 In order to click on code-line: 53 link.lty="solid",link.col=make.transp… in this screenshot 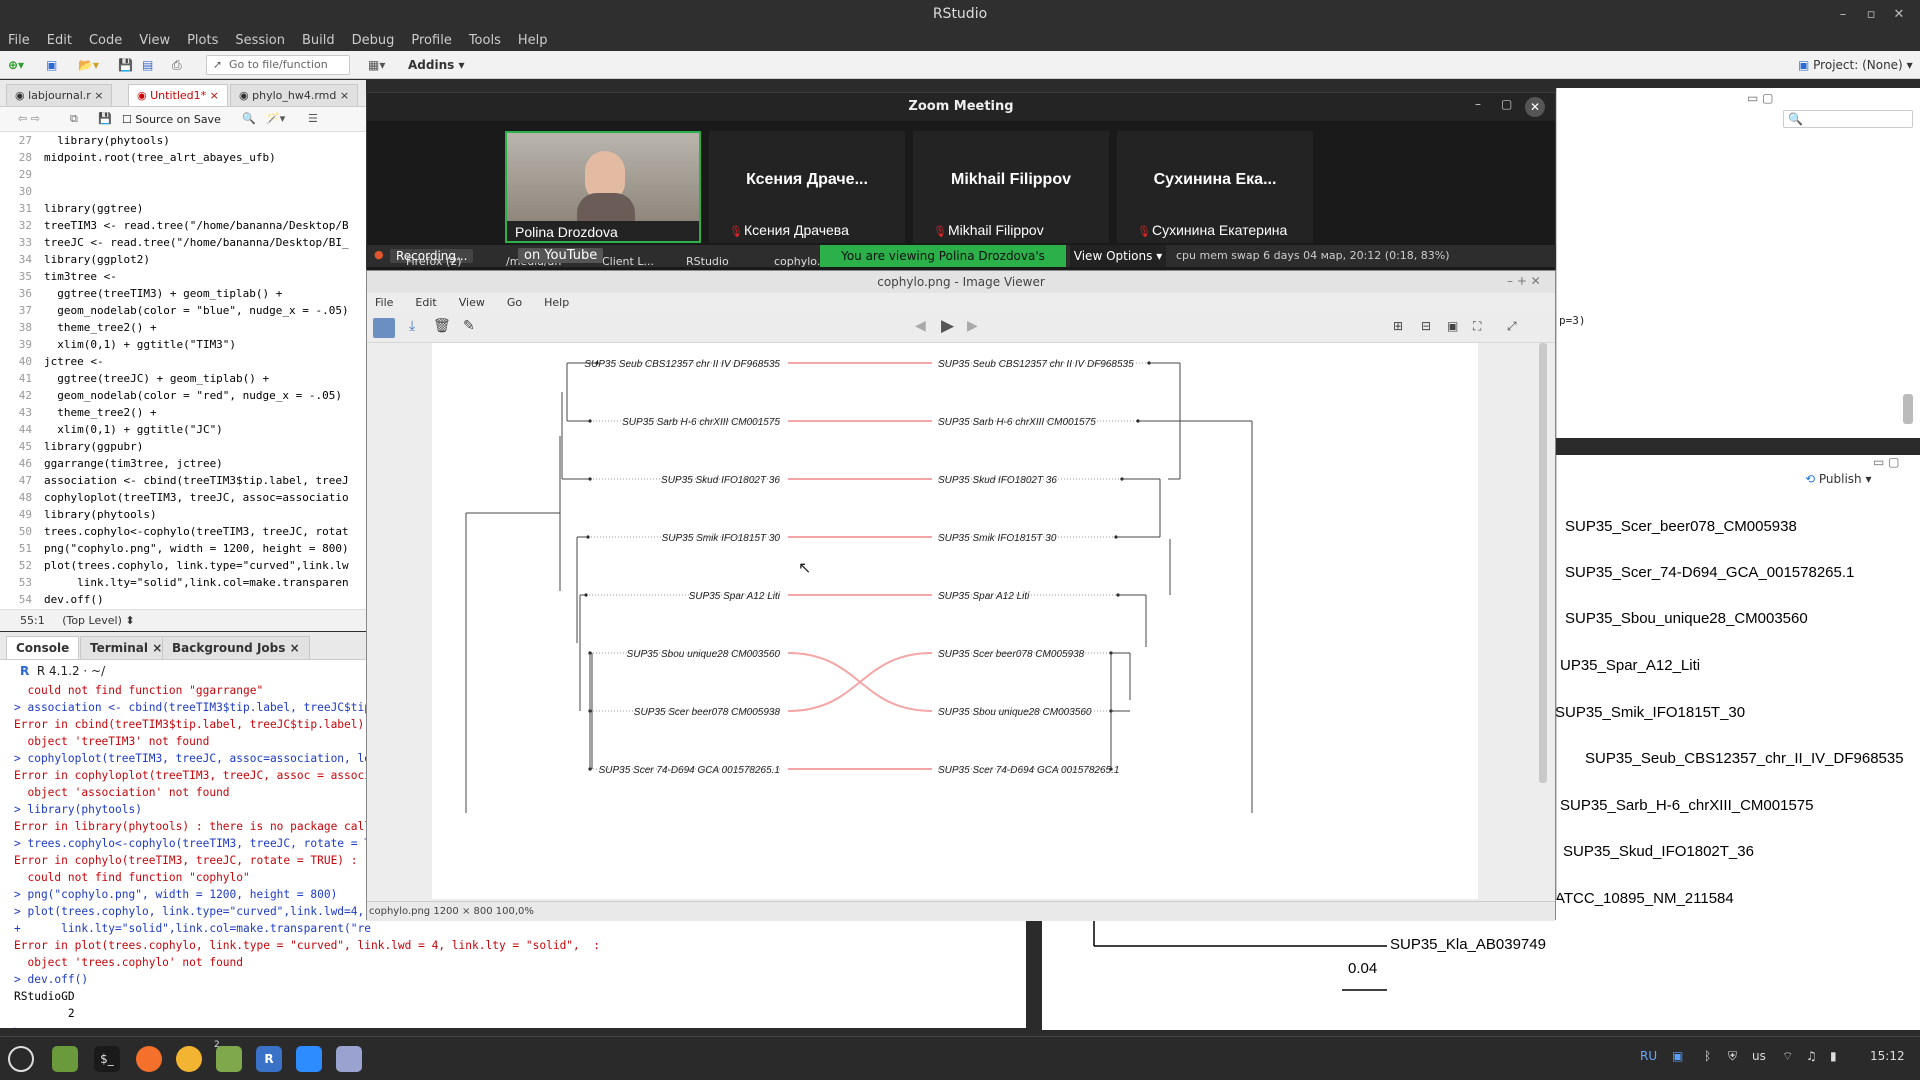, I will do `click(183, 582)`.